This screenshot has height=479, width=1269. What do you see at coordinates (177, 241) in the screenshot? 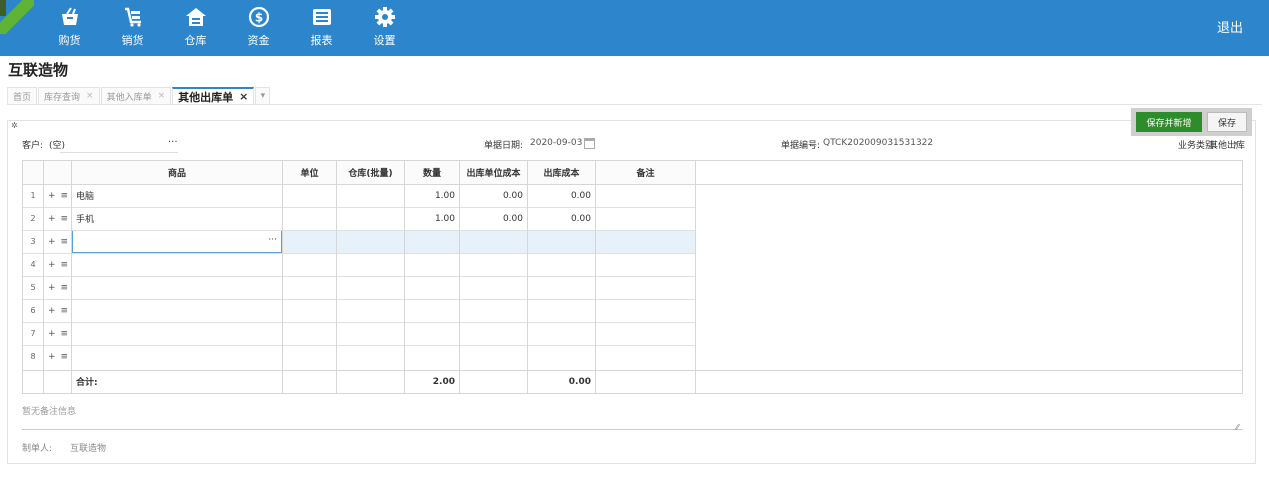
I see `product-editor-input: ···` at bounding box center [177, 241].